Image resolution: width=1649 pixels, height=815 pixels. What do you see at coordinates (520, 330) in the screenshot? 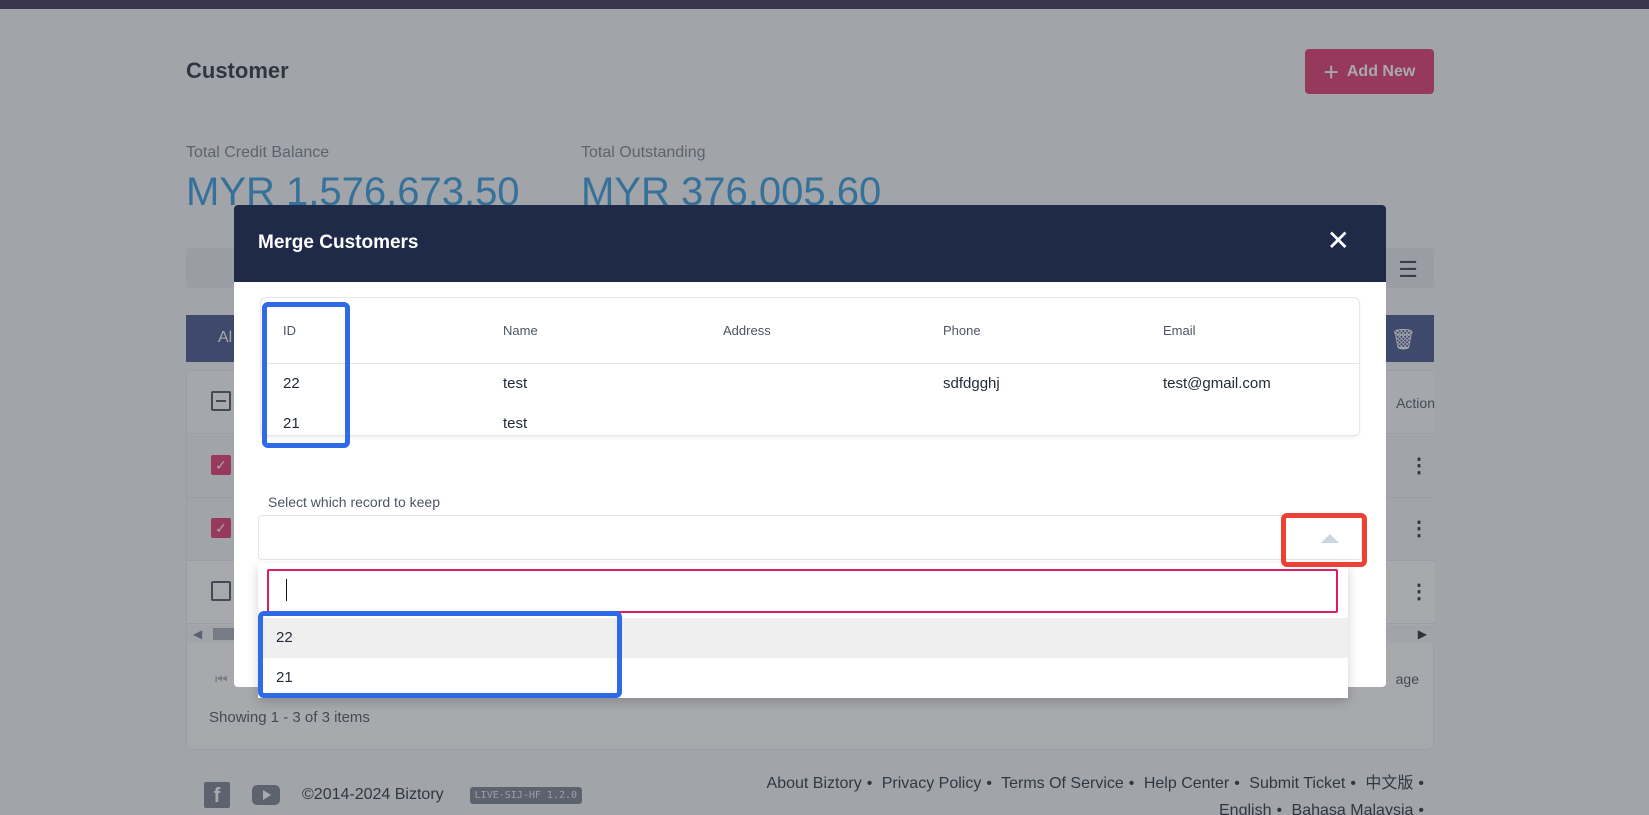
I see `column-header-name: Name` at bounding box center [520, 330].